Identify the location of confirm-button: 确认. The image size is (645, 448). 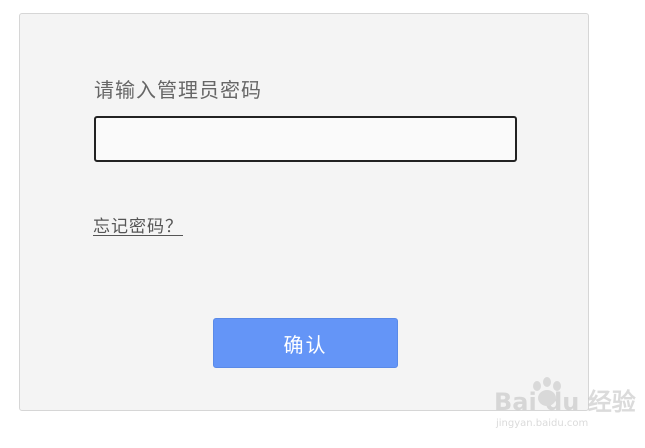
(305, 343).